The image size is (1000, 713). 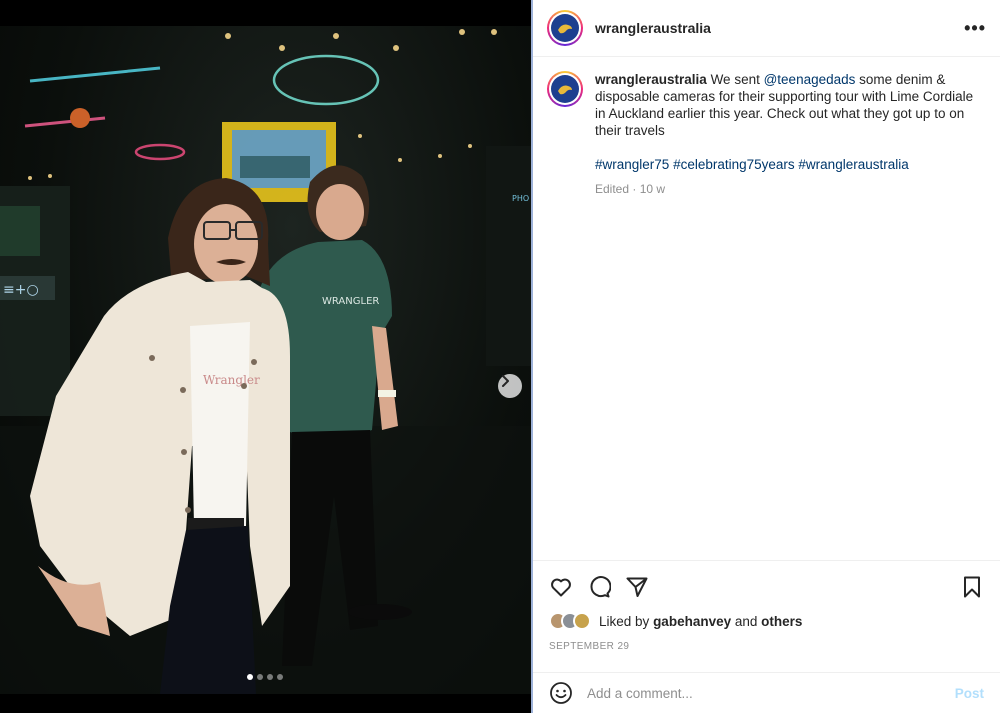 What do you see at coordinates (570, 621) in the screenshot?
I see `liker-avatars` at bounding box center [570, 621].